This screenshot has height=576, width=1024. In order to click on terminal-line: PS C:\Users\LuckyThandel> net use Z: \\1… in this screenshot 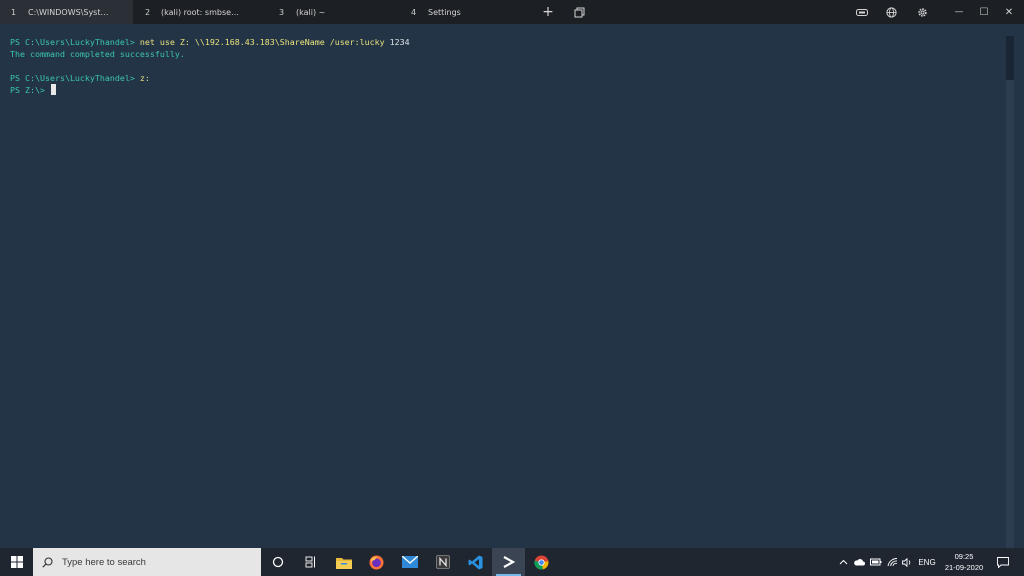, I will do `click(210, 42)`.